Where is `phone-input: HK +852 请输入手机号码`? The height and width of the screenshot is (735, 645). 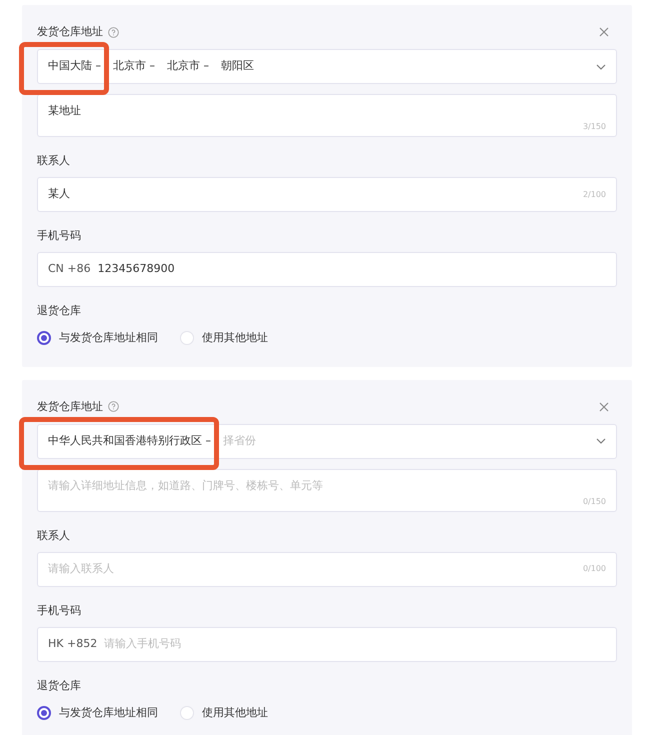 phone-input: HK +852 请输入手机号码 is located at coordinates (327, 644).